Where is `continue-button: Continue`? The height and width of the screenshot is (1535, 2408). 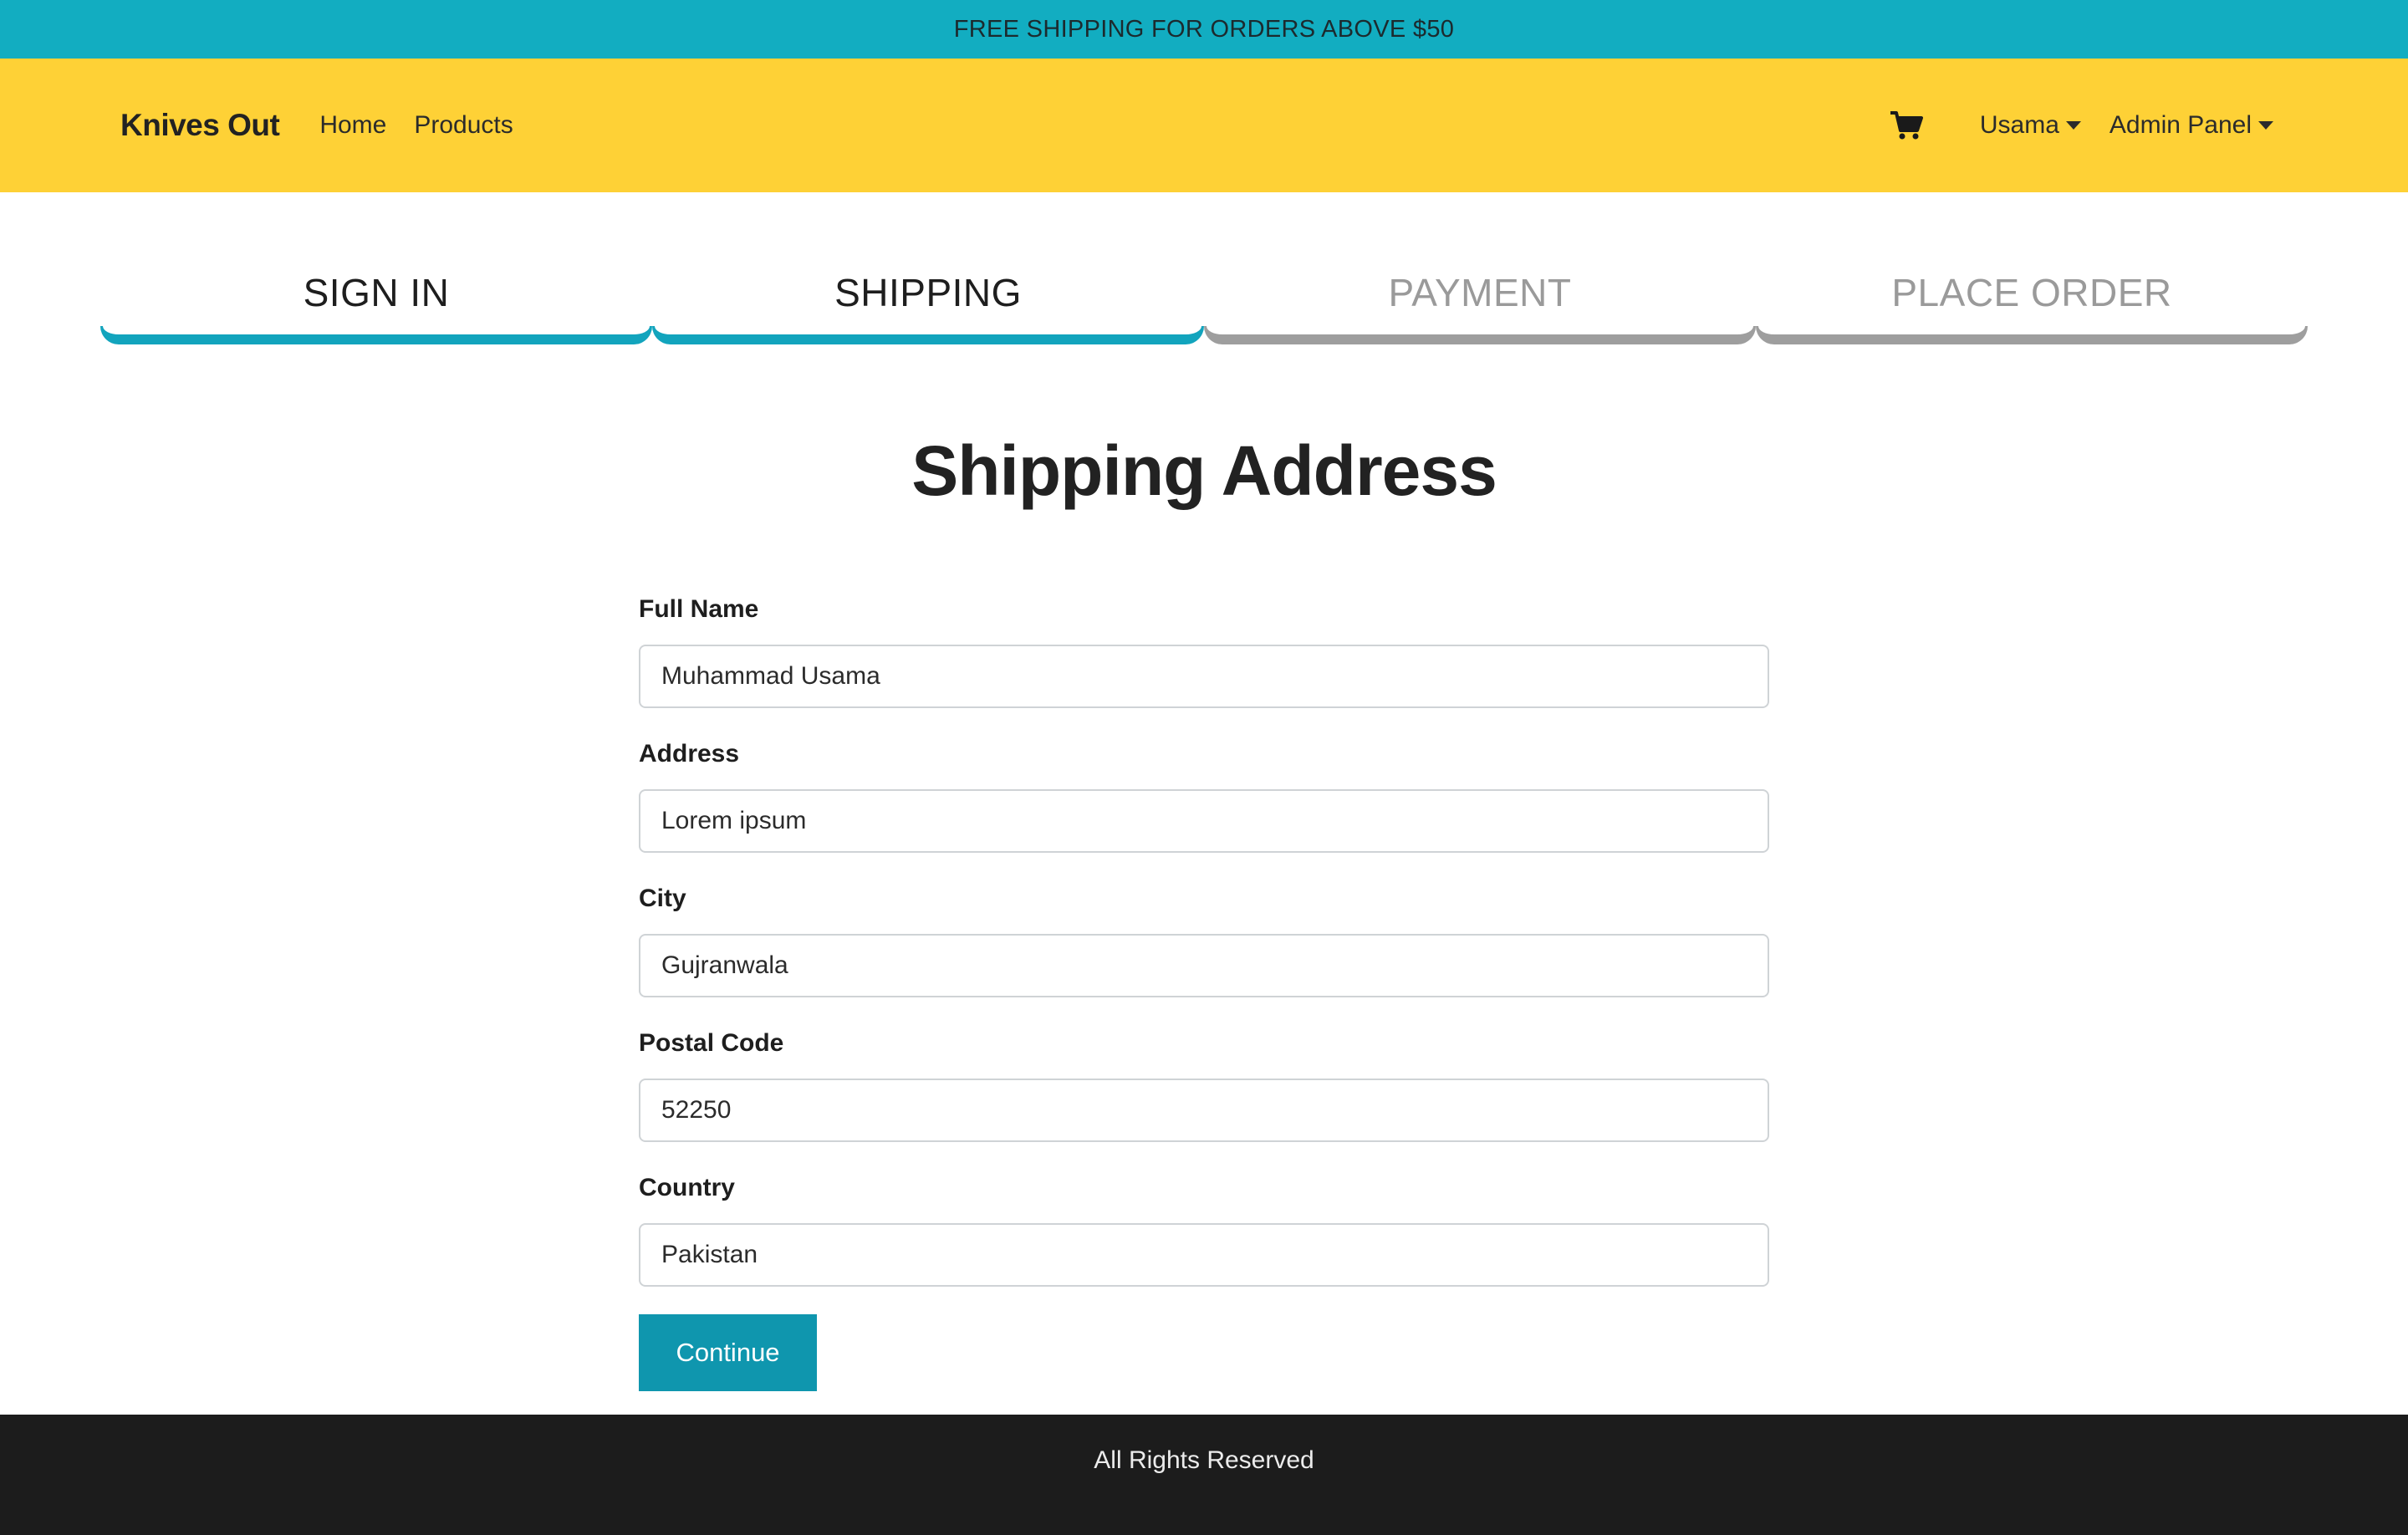
continue-button: Continue is located at coordinates (728, 1352).